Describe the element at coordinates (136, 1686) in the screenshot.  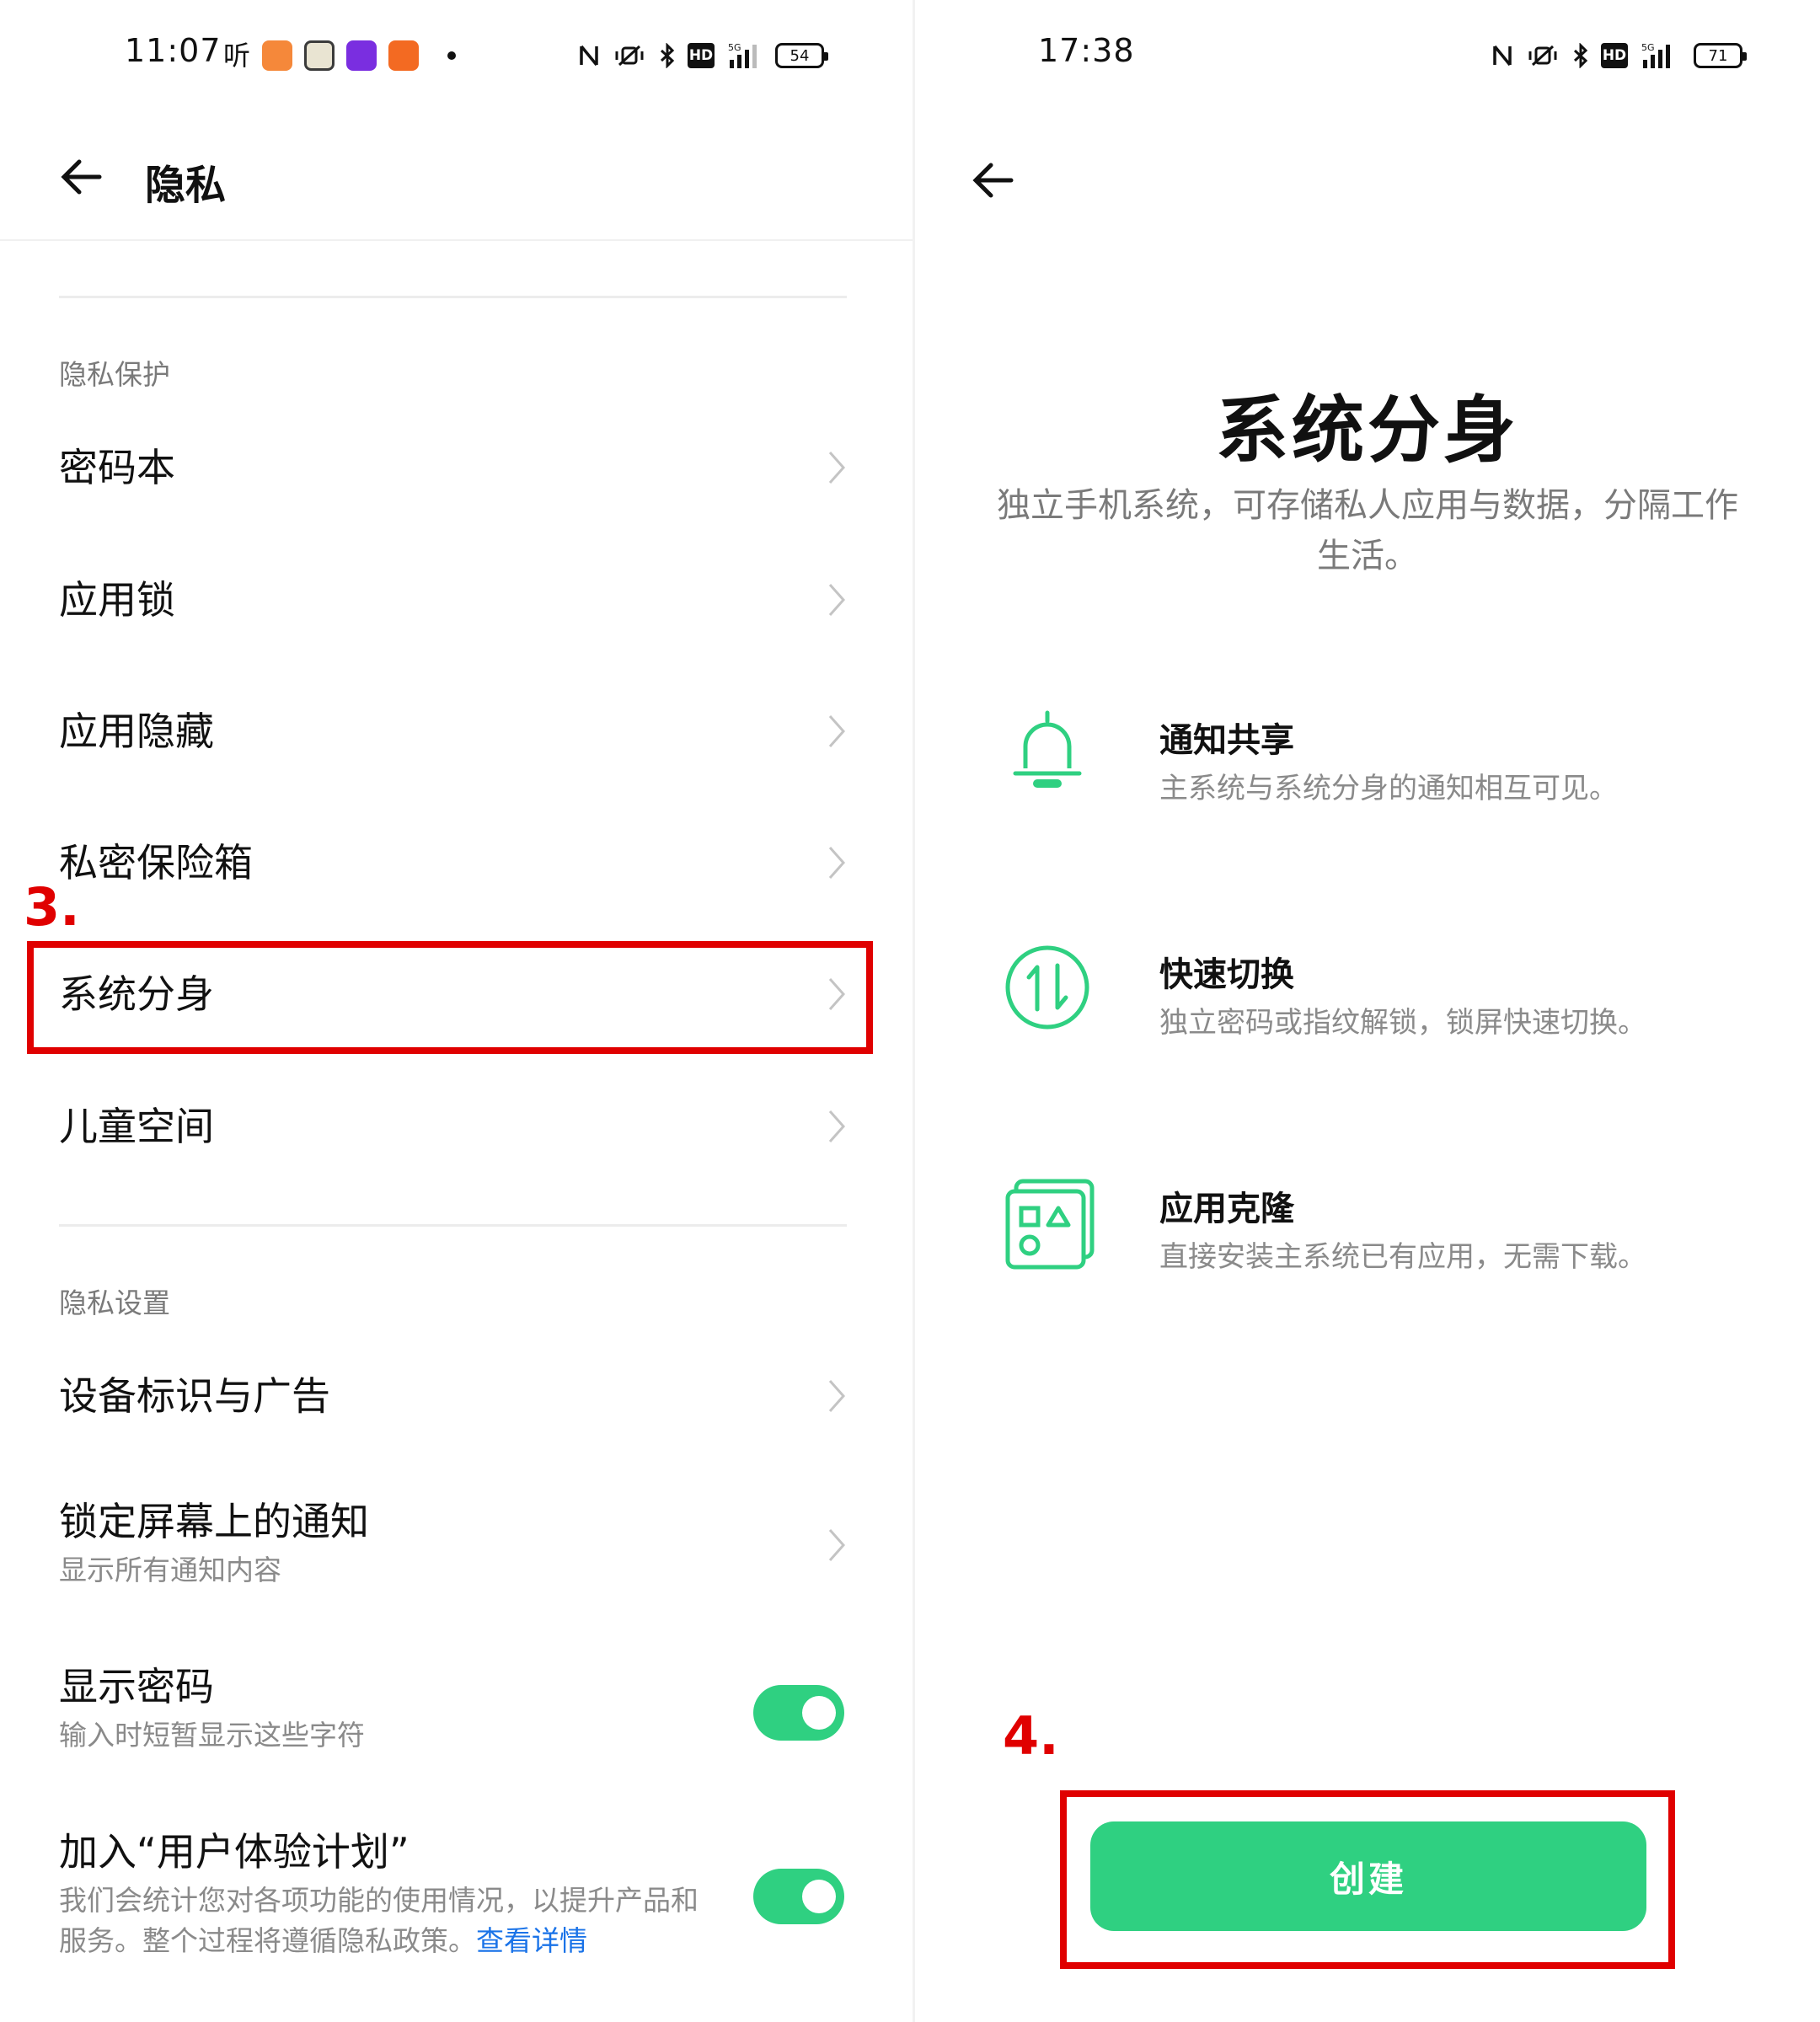
I see `item-label: 显示密码` at that location.